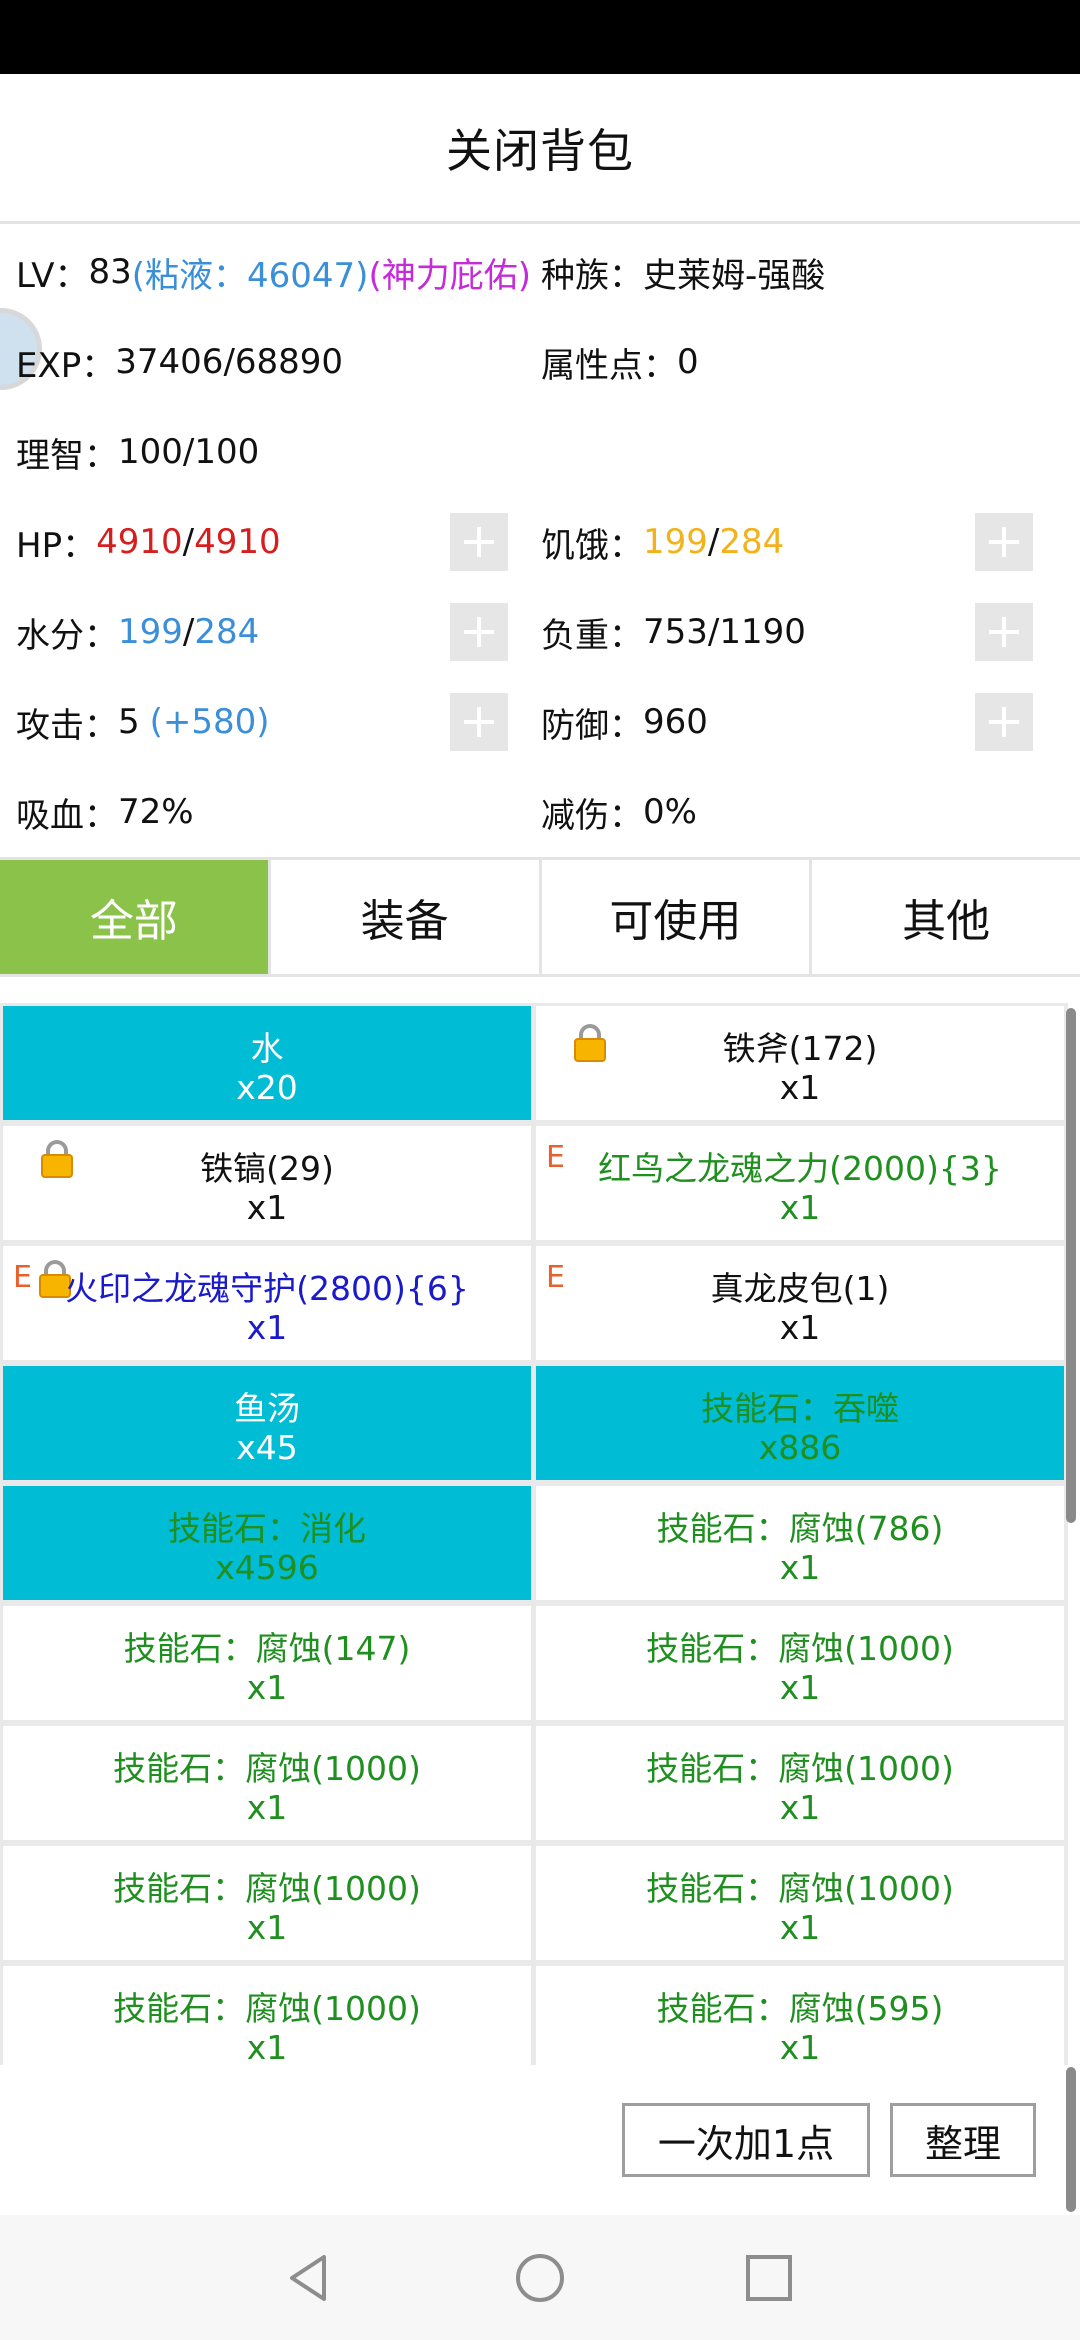 Image resolution: width=1080 pixels, height=2340 pixels. Describe the element at coordinates (479, 542) in the screenshot. I see `hp-plus-button` at that location.